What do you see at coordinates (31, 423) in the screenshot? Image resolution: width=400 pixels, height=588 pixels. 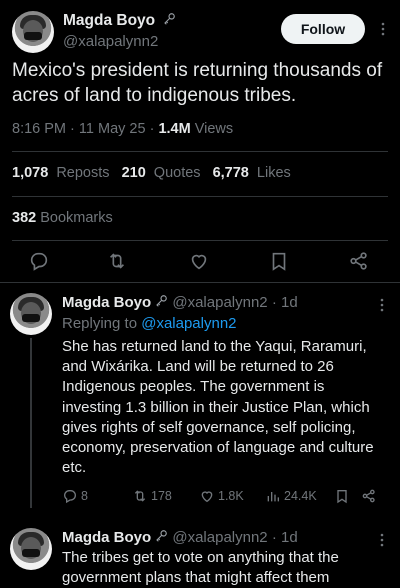 I see `thread-line` at bounding box center [31, 423].